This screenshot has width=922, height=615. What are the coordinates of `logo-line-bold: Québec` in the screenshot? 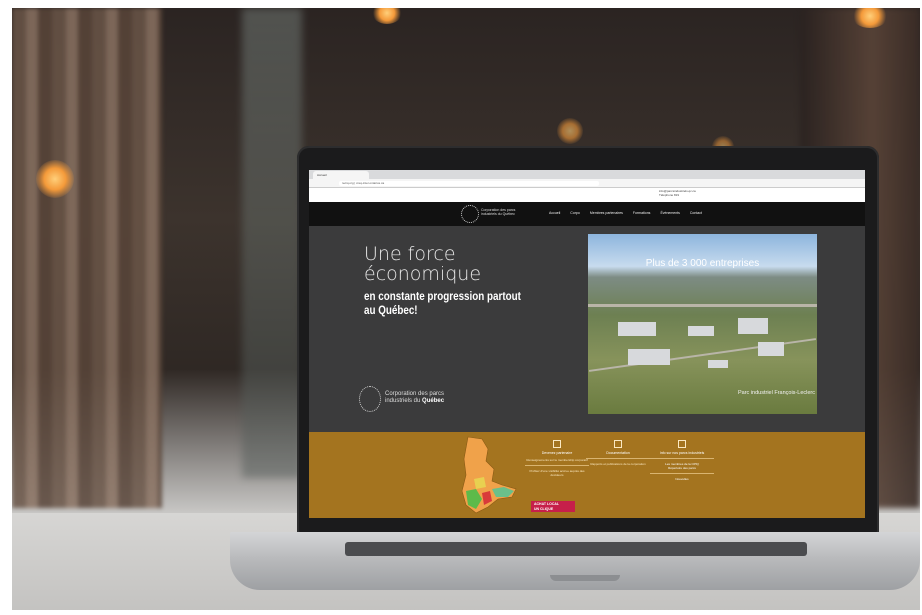 It's located at (433, 401).